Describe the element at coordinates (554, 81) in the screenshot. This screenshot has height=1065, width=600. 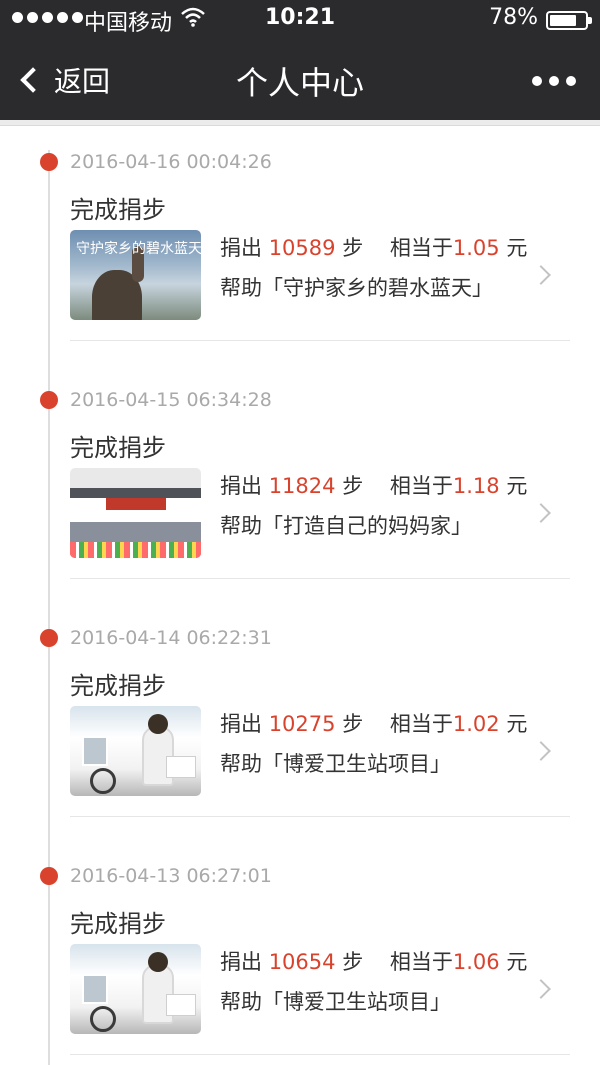
I see `more-menu-button` at that location.